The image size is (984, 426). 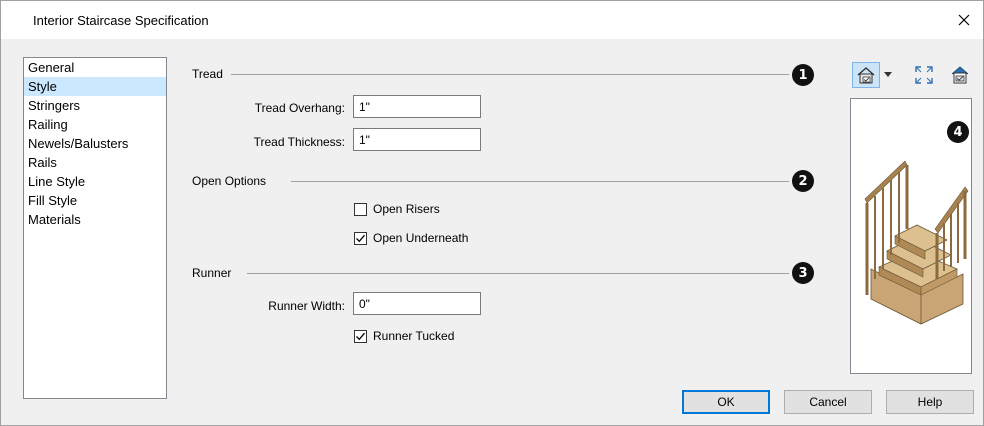 I want to click on view-mode-button, so click(x=866, y=75).